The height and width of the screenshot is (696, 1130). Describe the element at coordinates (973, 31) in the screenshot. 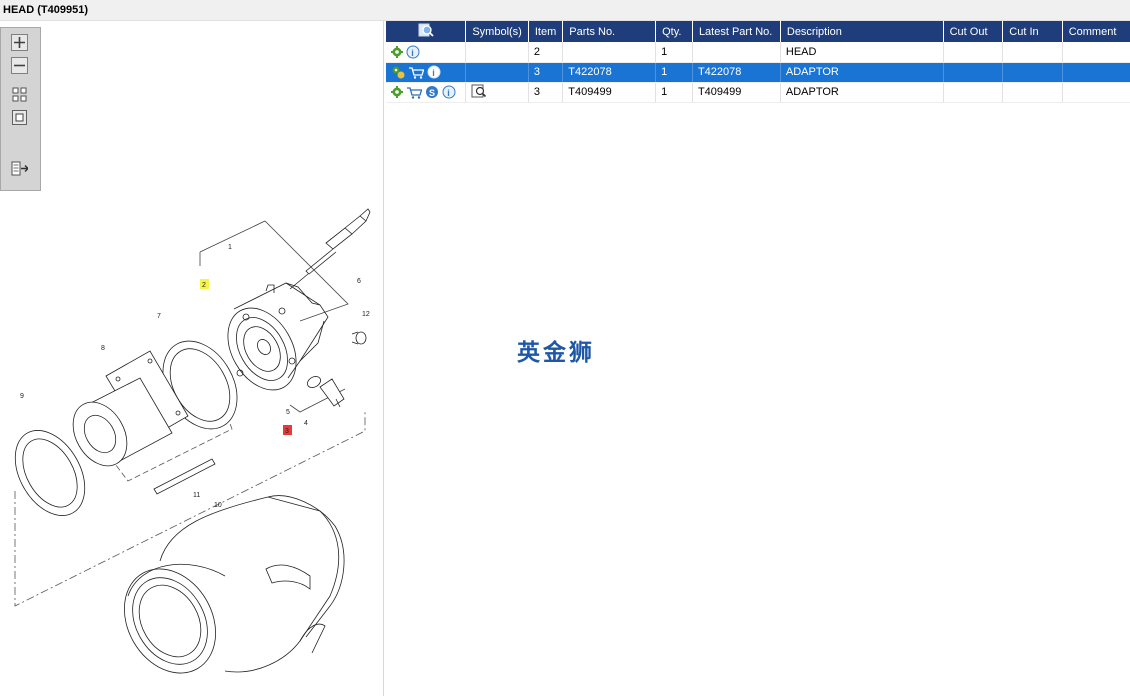

I see `column-header-cut-out: Cut Out` at that location.